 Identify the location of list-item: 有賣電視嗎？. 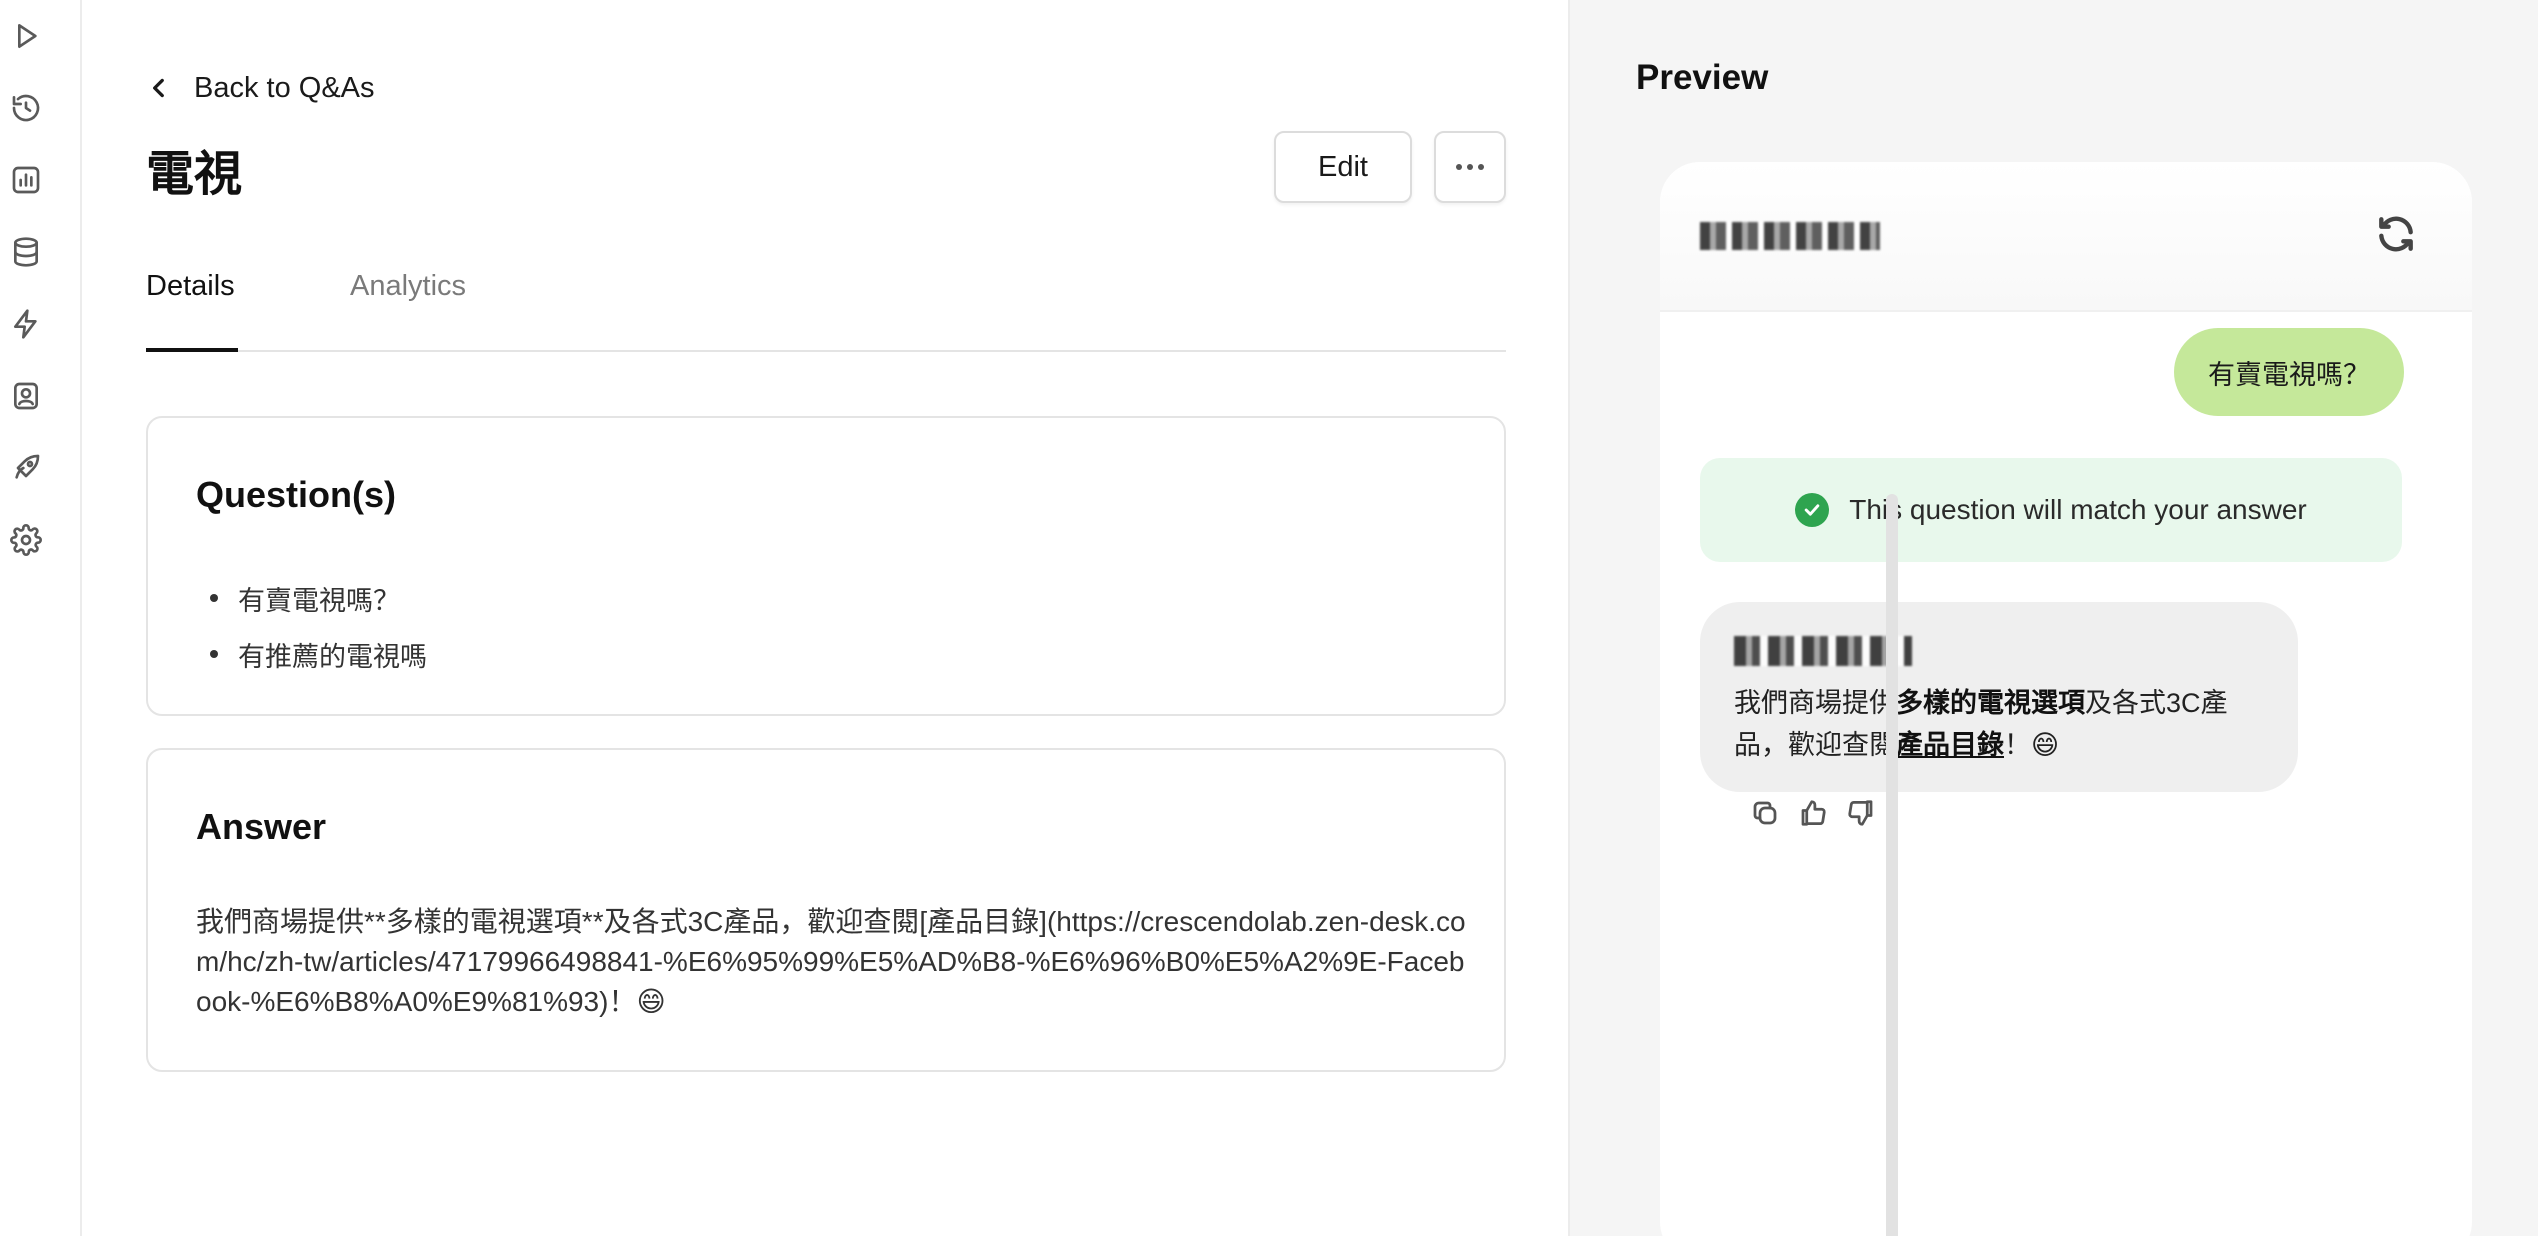
(311, 598).